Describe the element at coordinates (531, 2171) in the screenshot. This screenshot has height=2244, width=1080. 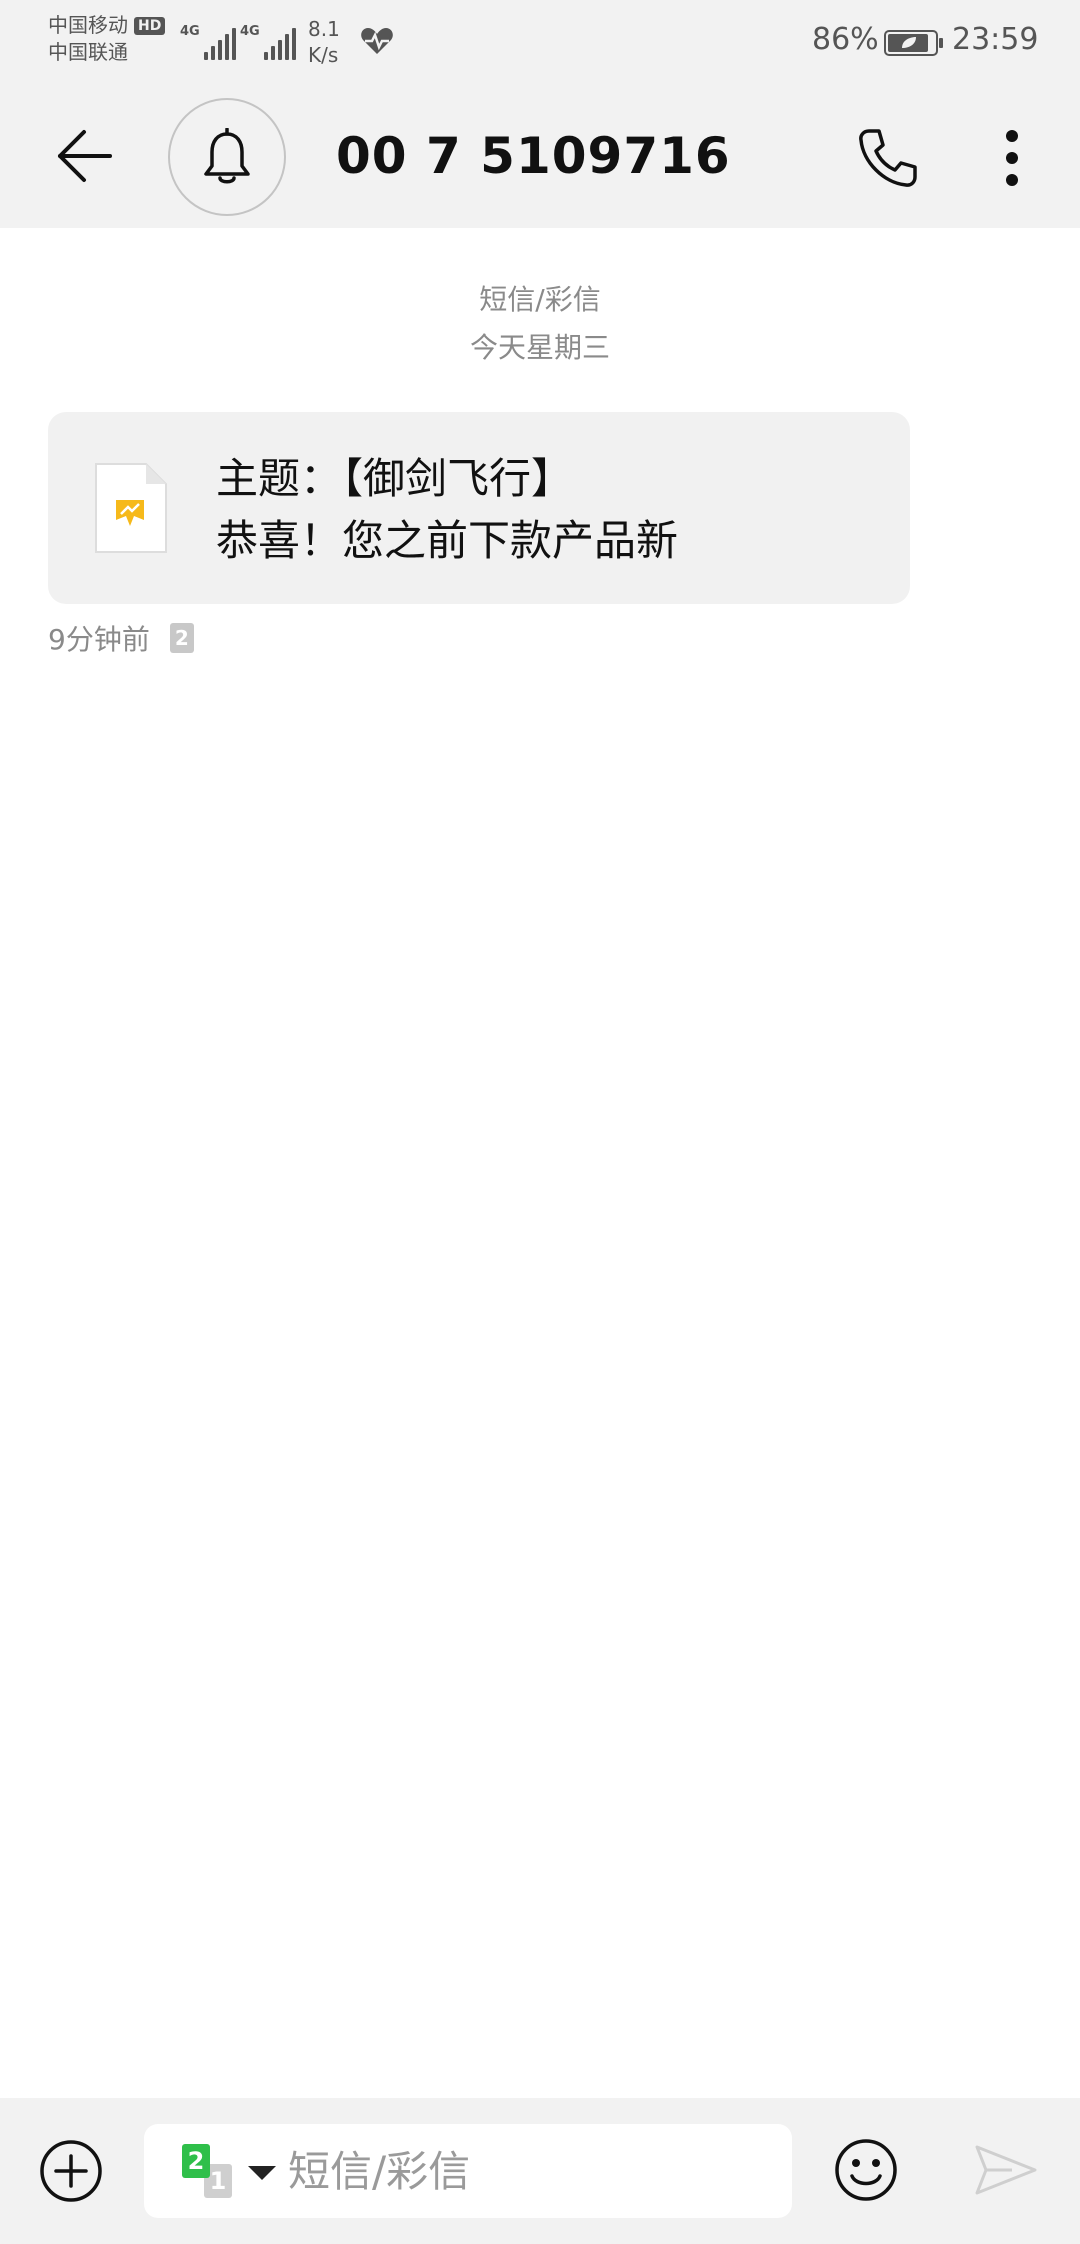
I see `message-input` at that location.